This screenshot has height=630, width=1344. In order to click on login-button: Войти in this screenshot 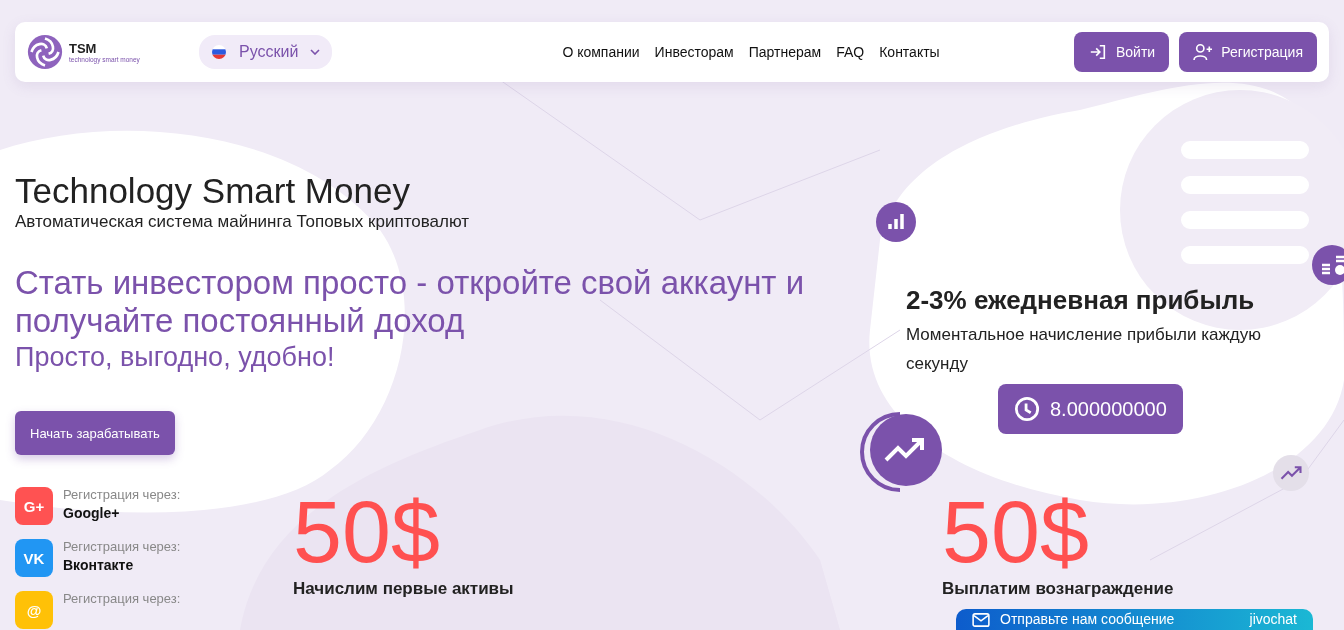, I will do `click(1121, 52)`.